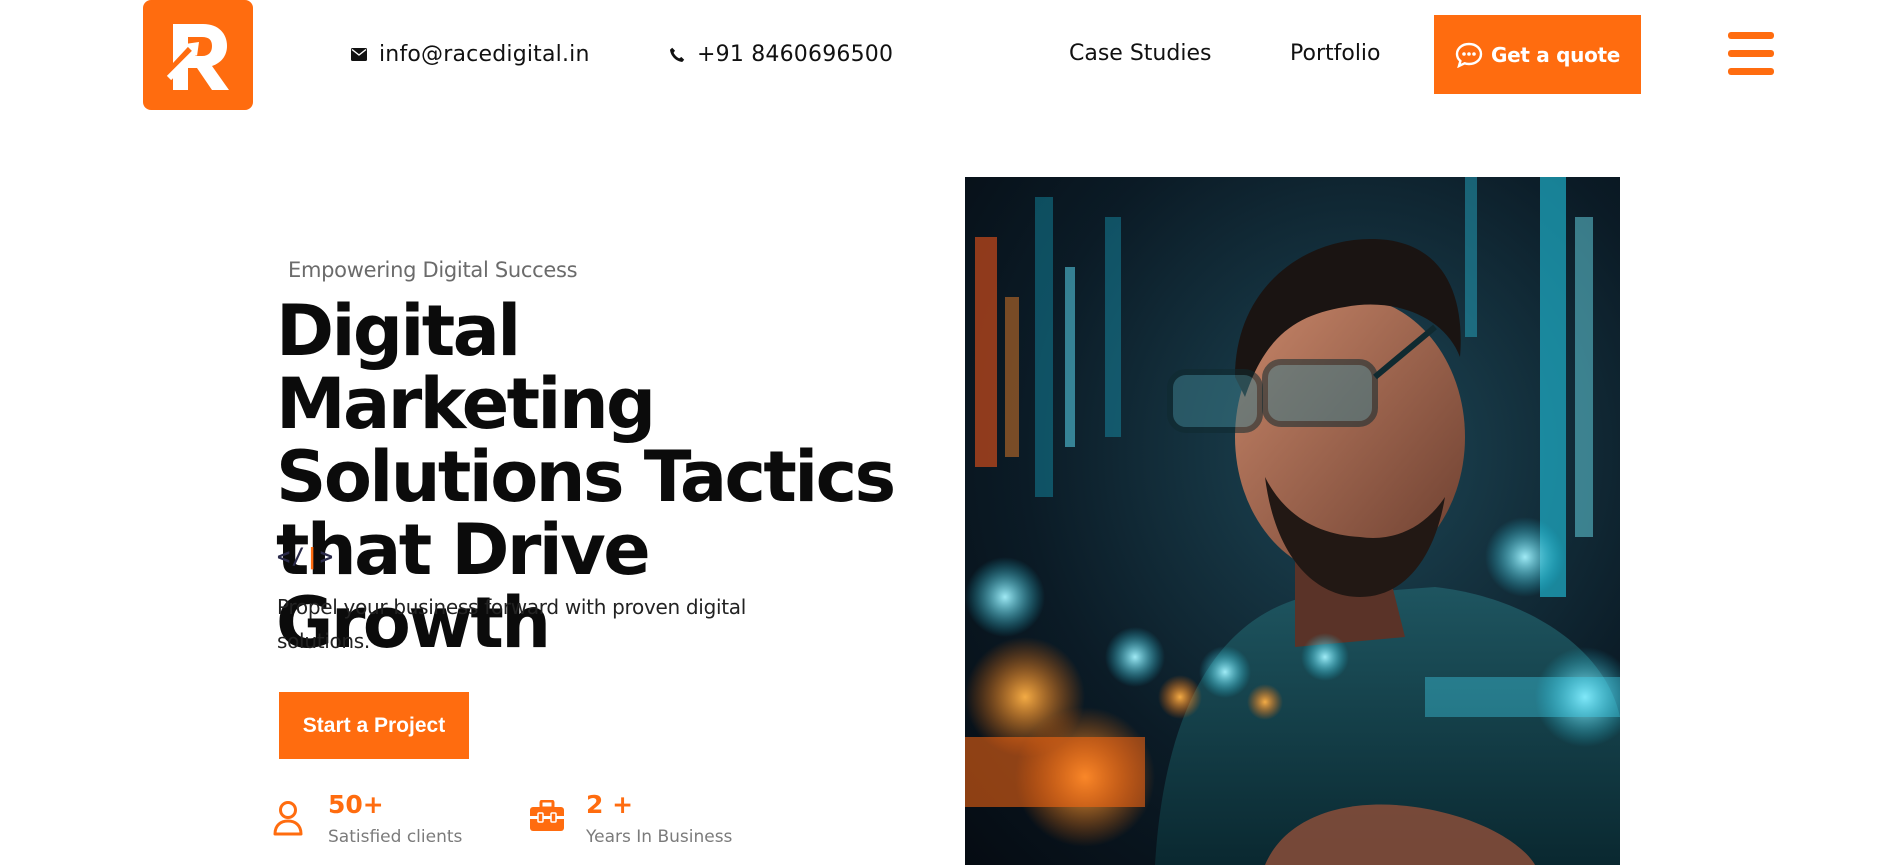  What do you see at coordinates (659, 837) in the screenshot?
I see `stat-label: Years In Business` at bounding box center [659, 837].